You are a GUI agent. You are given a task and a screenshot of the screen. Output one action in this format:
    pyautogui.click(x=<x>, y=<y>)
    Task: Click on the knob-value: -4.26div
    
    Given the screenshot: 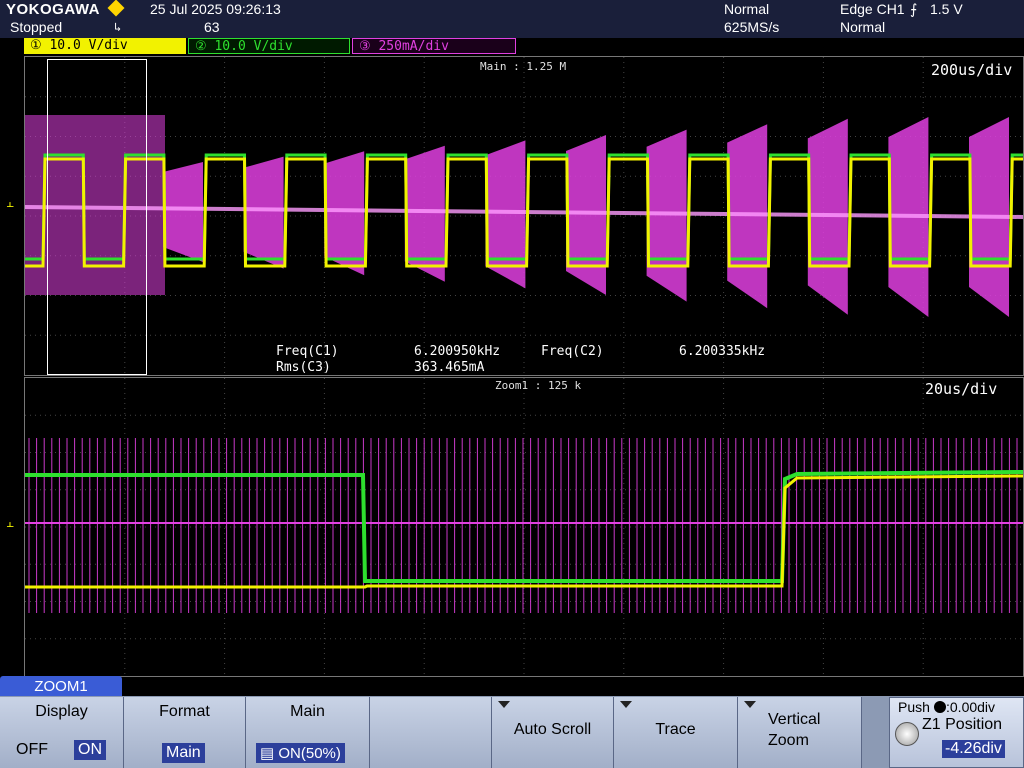 What is the action you would take?
    pyautogui.click(x=973, y=749)
    